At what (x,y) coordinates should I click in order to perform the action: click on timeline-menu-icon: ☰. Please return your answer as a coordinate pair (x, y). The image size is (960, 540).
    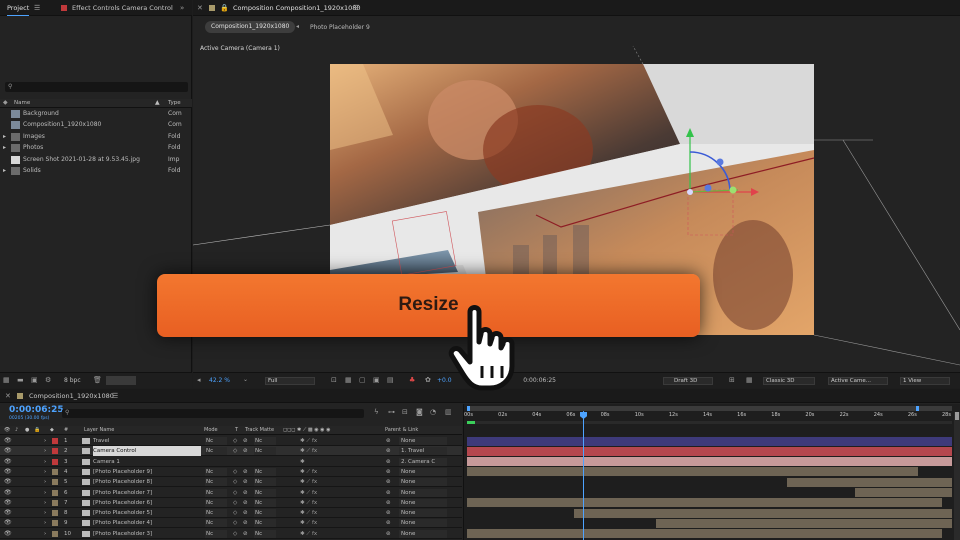
    Looking at the image, I should click on (115, 396).